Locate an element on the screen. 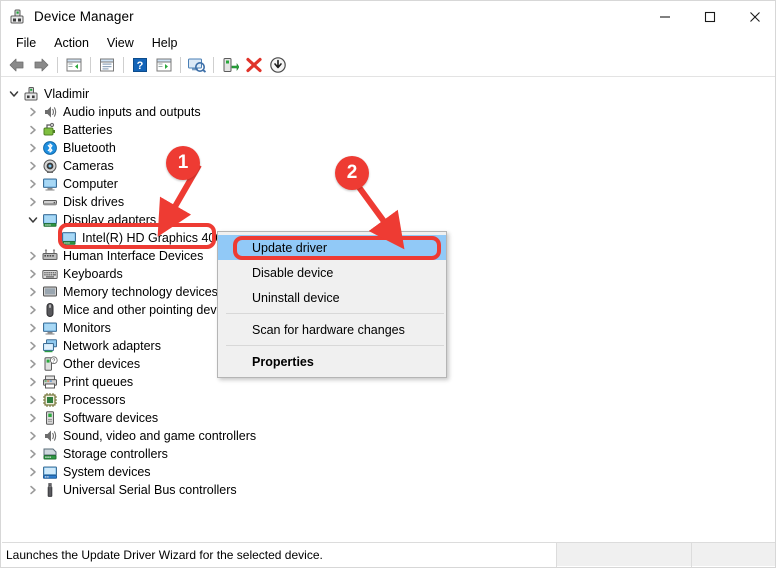  tree-item-label: Bluetooth is located at coordinates (89, 148).